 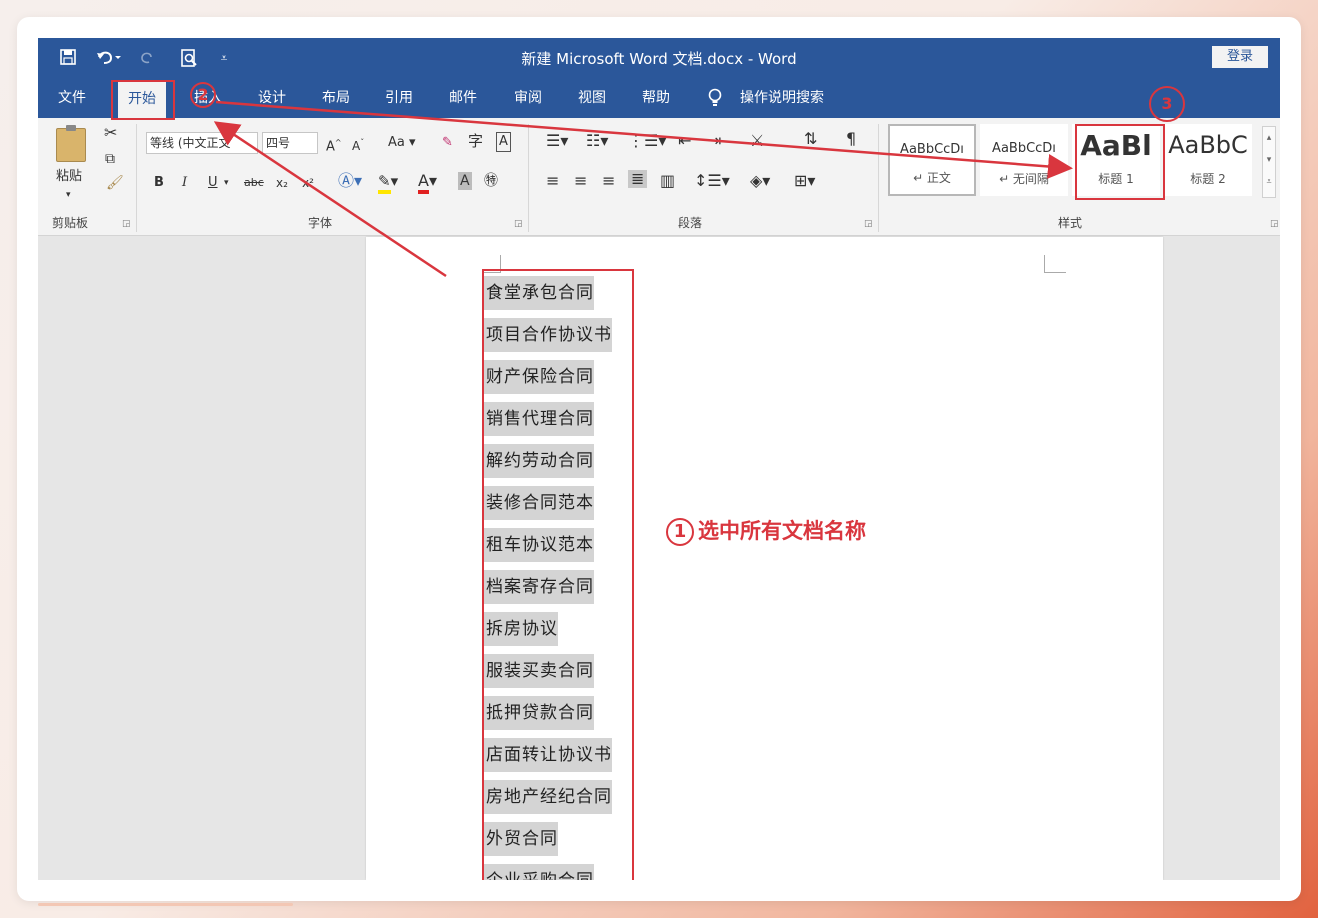 What do you see at coordinates (272, 98) in the screenshot?
I see `tab-design: 设计` at bounding box center [272, 98].